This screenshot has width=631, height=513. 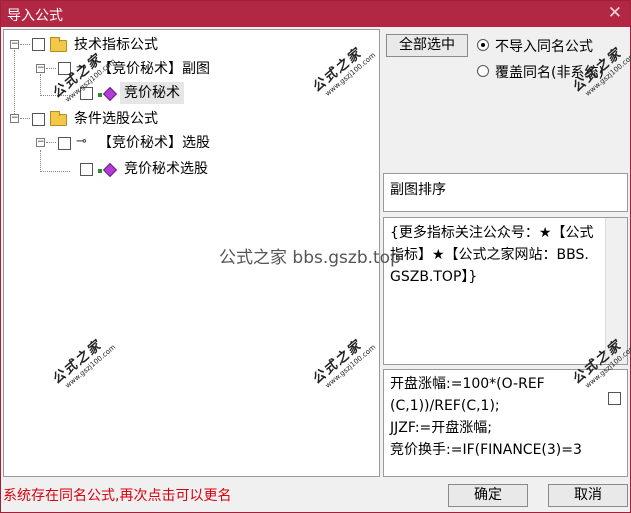 What do you see at coordinates (549, 72) in the screenshot?
I see `radio-overwrite-label: 覆盖同名(非系统)` at bounding box center [549, 72].